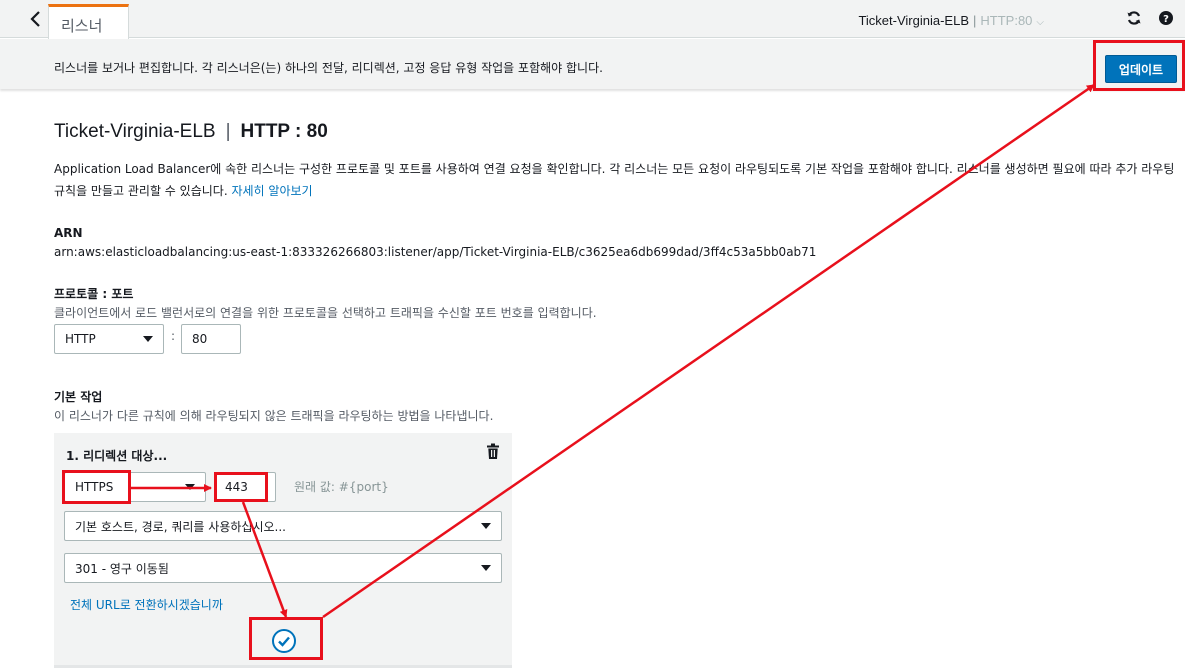 This screenshot has width=1185, height=668. What do you see at coordinates (1006, 20) in the screenshot?
I see `selector-protocol-port: HTTP:80` at bounding box center [1006, 20].